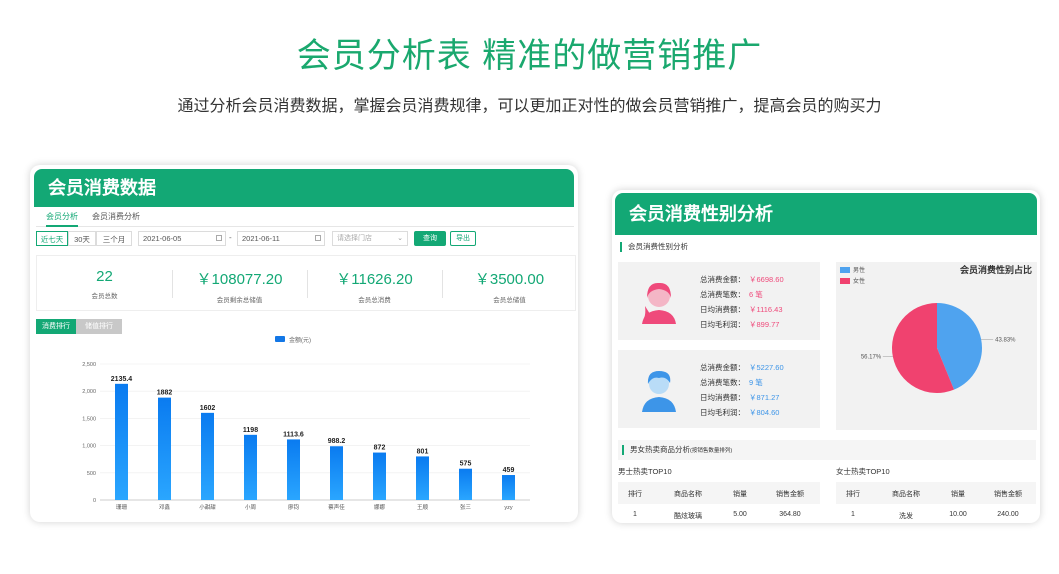  Describe the element at coordinates (688, 516) in the screenshot. I see `cell-name: 酷炫玻璃` at that location.